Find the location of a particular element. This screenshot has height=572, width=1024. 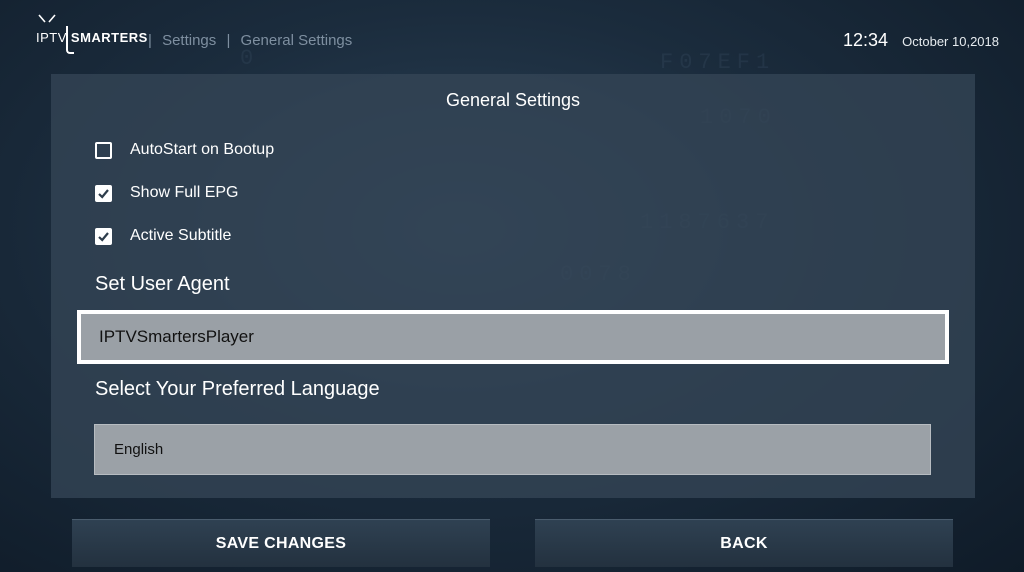

breadcrumb: | Settings | General Settings is located at coordinates (247, 40).